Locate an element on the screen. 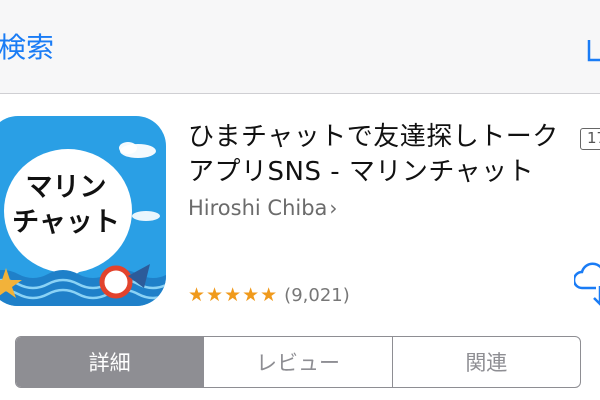  developer-name: Hiroshi Chiba is located at coordinates (258, 208).